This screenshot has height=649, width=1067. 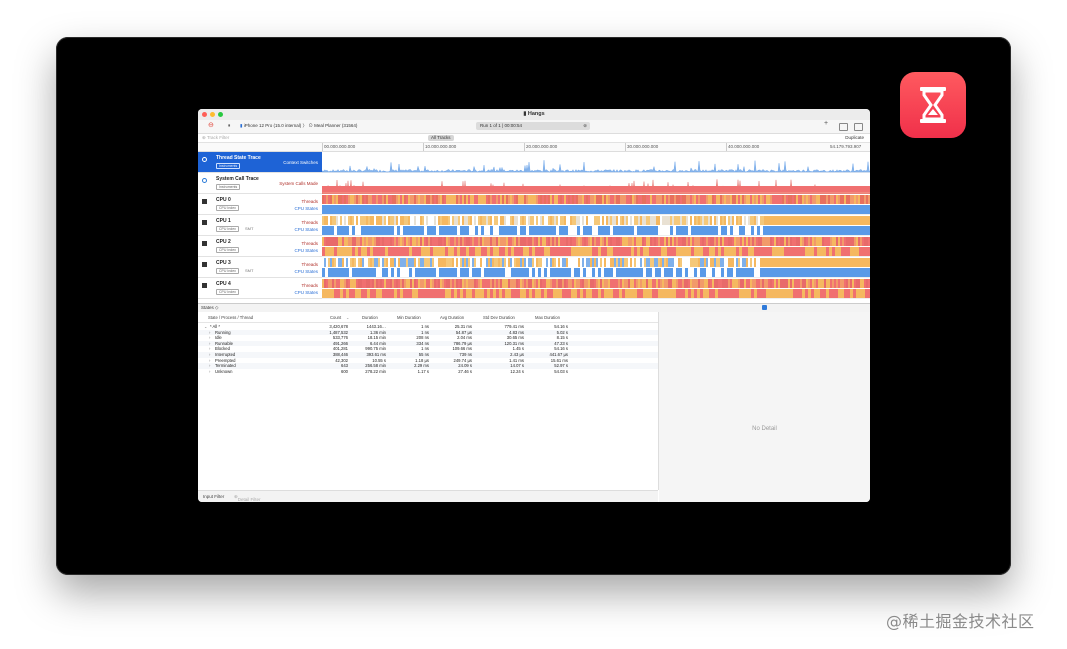 I want to click on col-header-min-duration: Min Duration, so click(x=409, y=317).